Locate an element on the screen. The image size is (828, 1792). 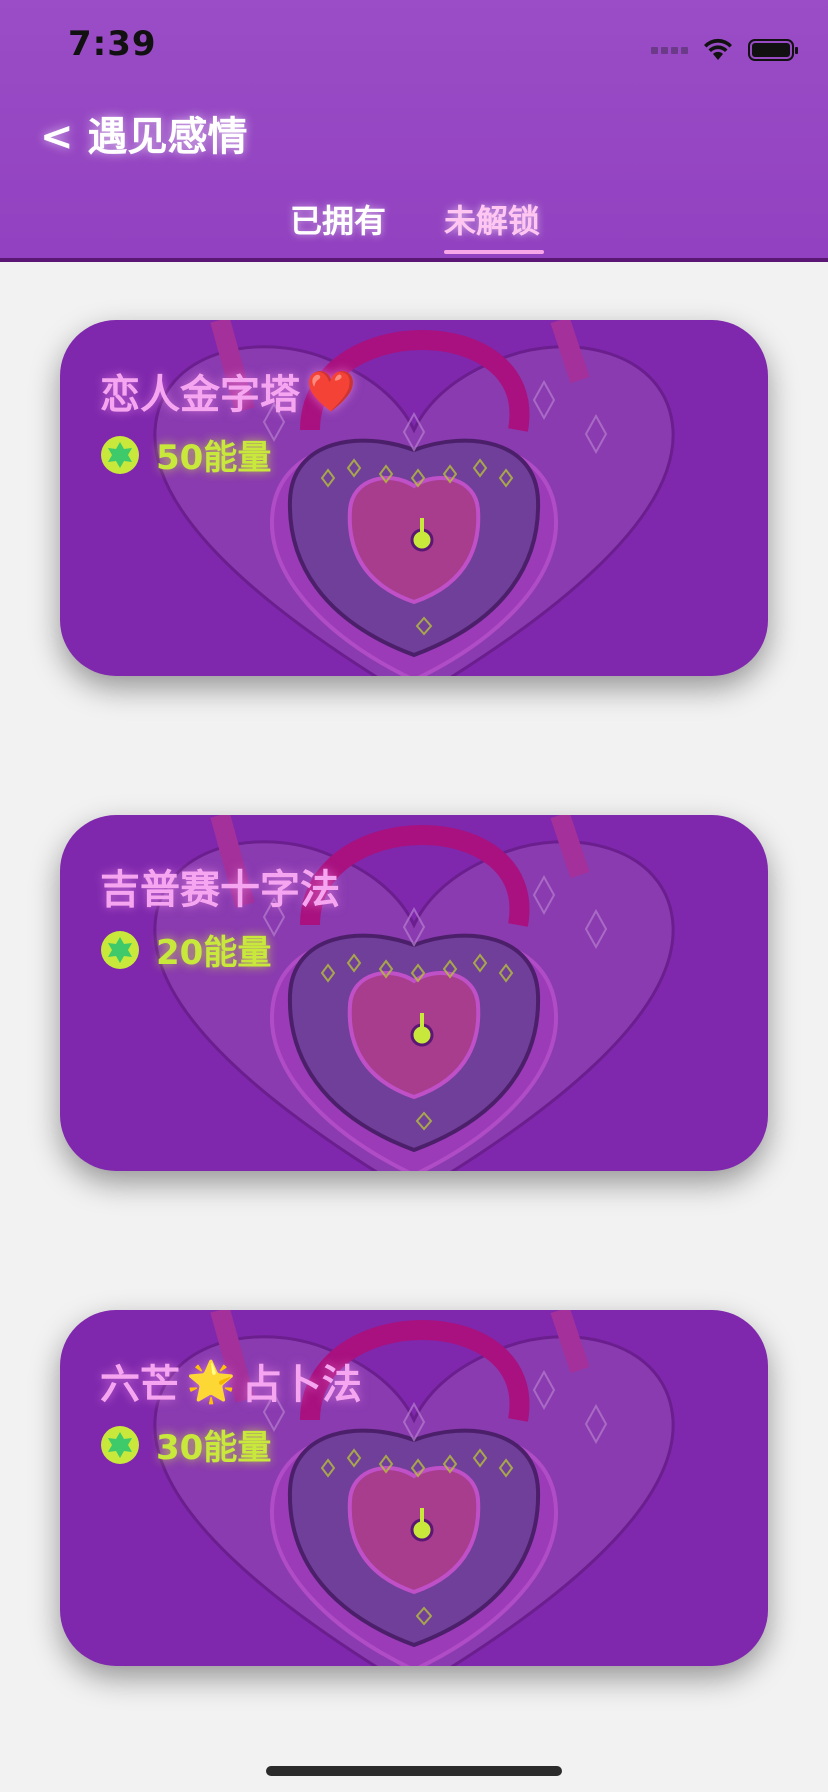
active-tab-indicator is located at coordinates (494, 252).